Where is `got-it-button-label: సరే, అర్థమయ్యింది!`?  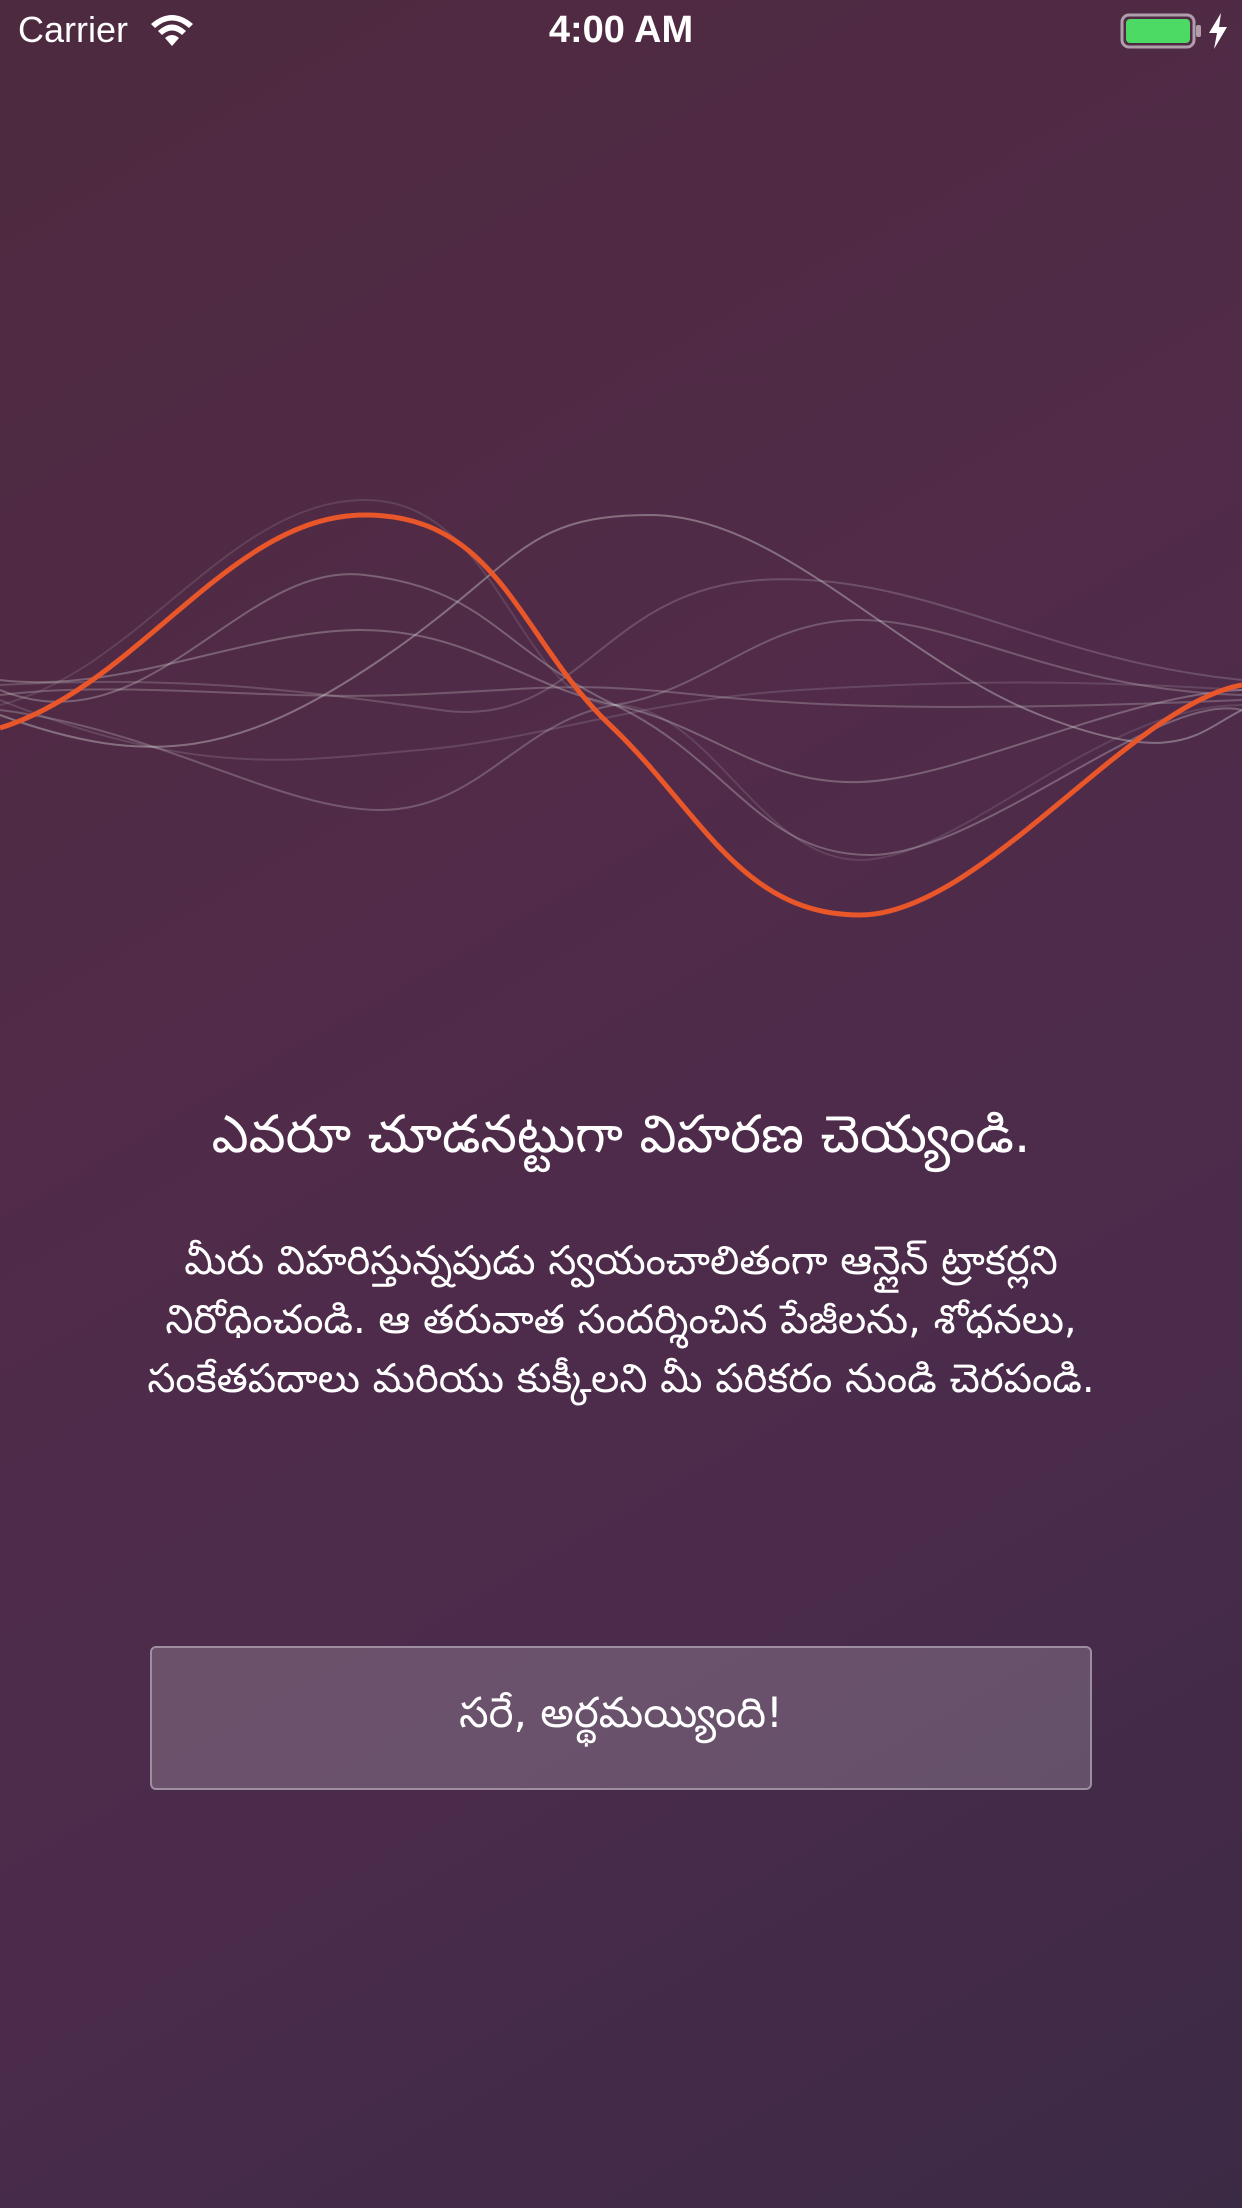 got-it-button-label: సరే, అర్థమయ్యింది! is located at coordinates (621, 1712).